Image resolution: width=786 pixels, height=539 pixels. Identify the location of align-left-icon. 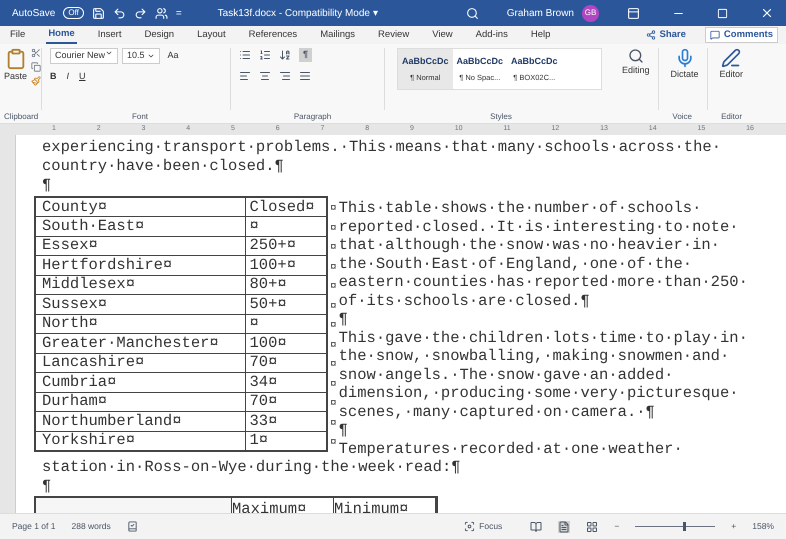
(245, 76).